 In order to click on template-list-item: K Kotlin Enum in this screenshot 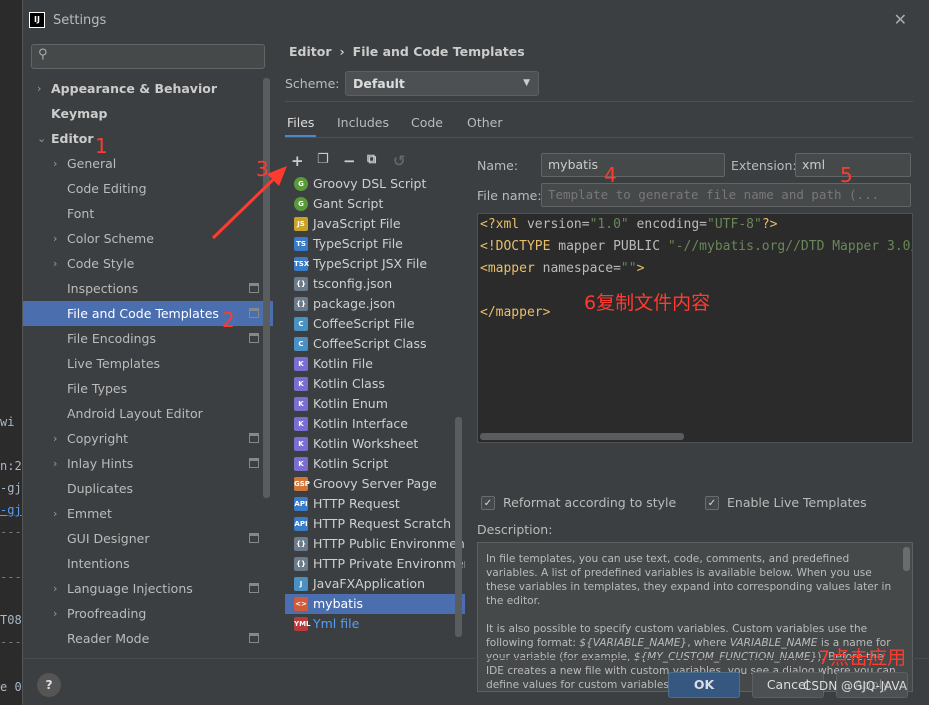, I will do `click(375, 404)`.